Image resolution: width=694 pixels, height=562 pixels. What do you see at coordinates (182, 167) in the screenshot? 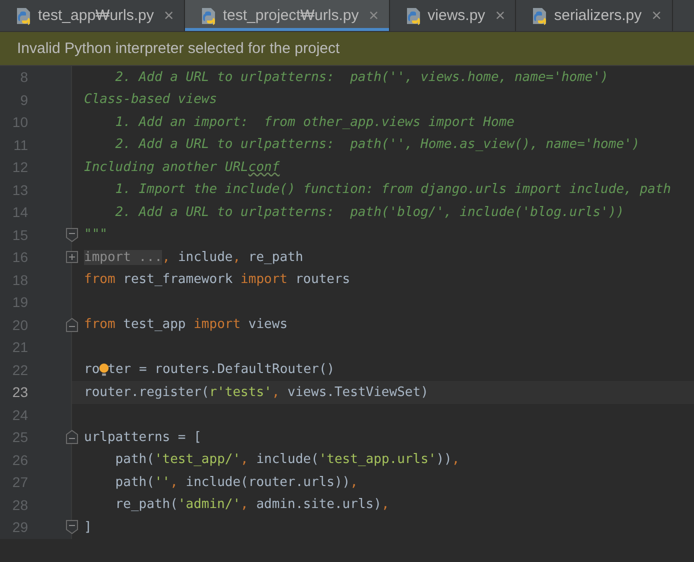
I see `code-line: Including another URLconf` at bounding box center [182, 167].